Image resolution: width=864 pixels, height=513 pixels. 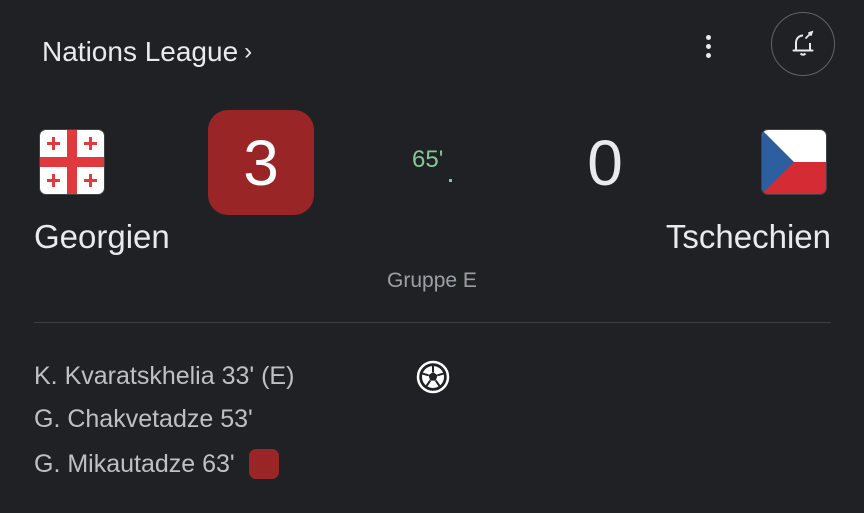 I want to click on red-card-icon, so click(x=263, y=464).